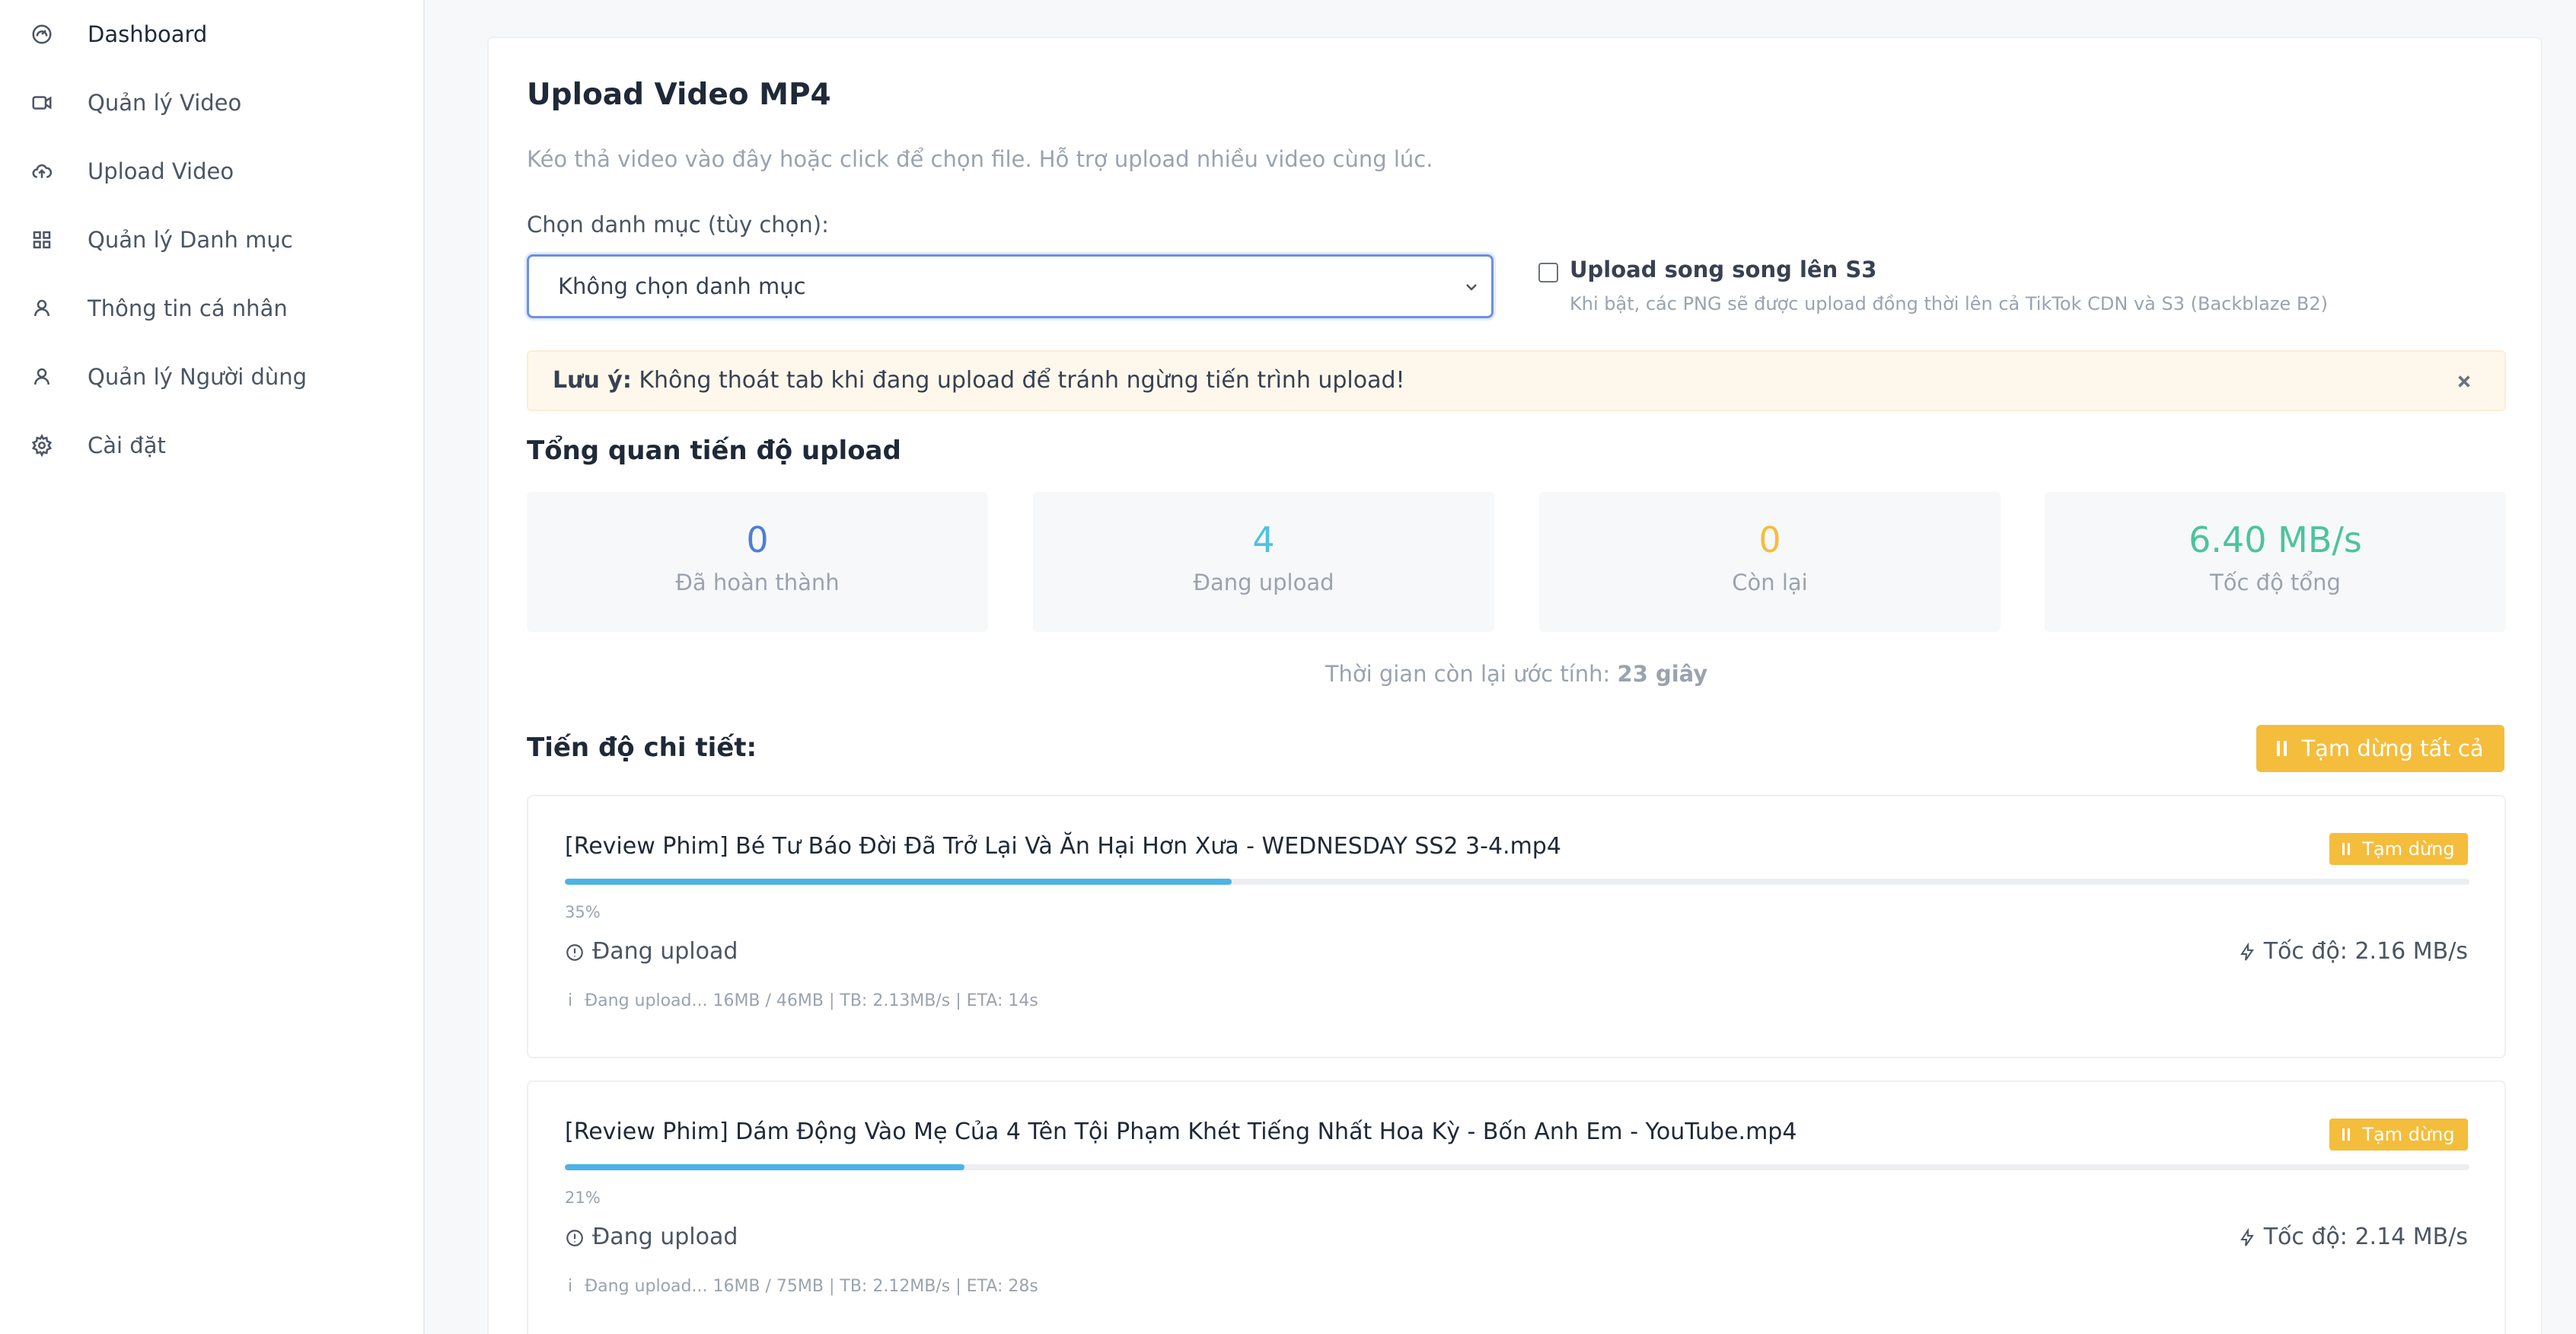  What do you see at coordinates (678, 225) in the screenshot?
I see `category-select-label: Chọn danh mục (tùy chọn):` at bounding box center [678, 225].